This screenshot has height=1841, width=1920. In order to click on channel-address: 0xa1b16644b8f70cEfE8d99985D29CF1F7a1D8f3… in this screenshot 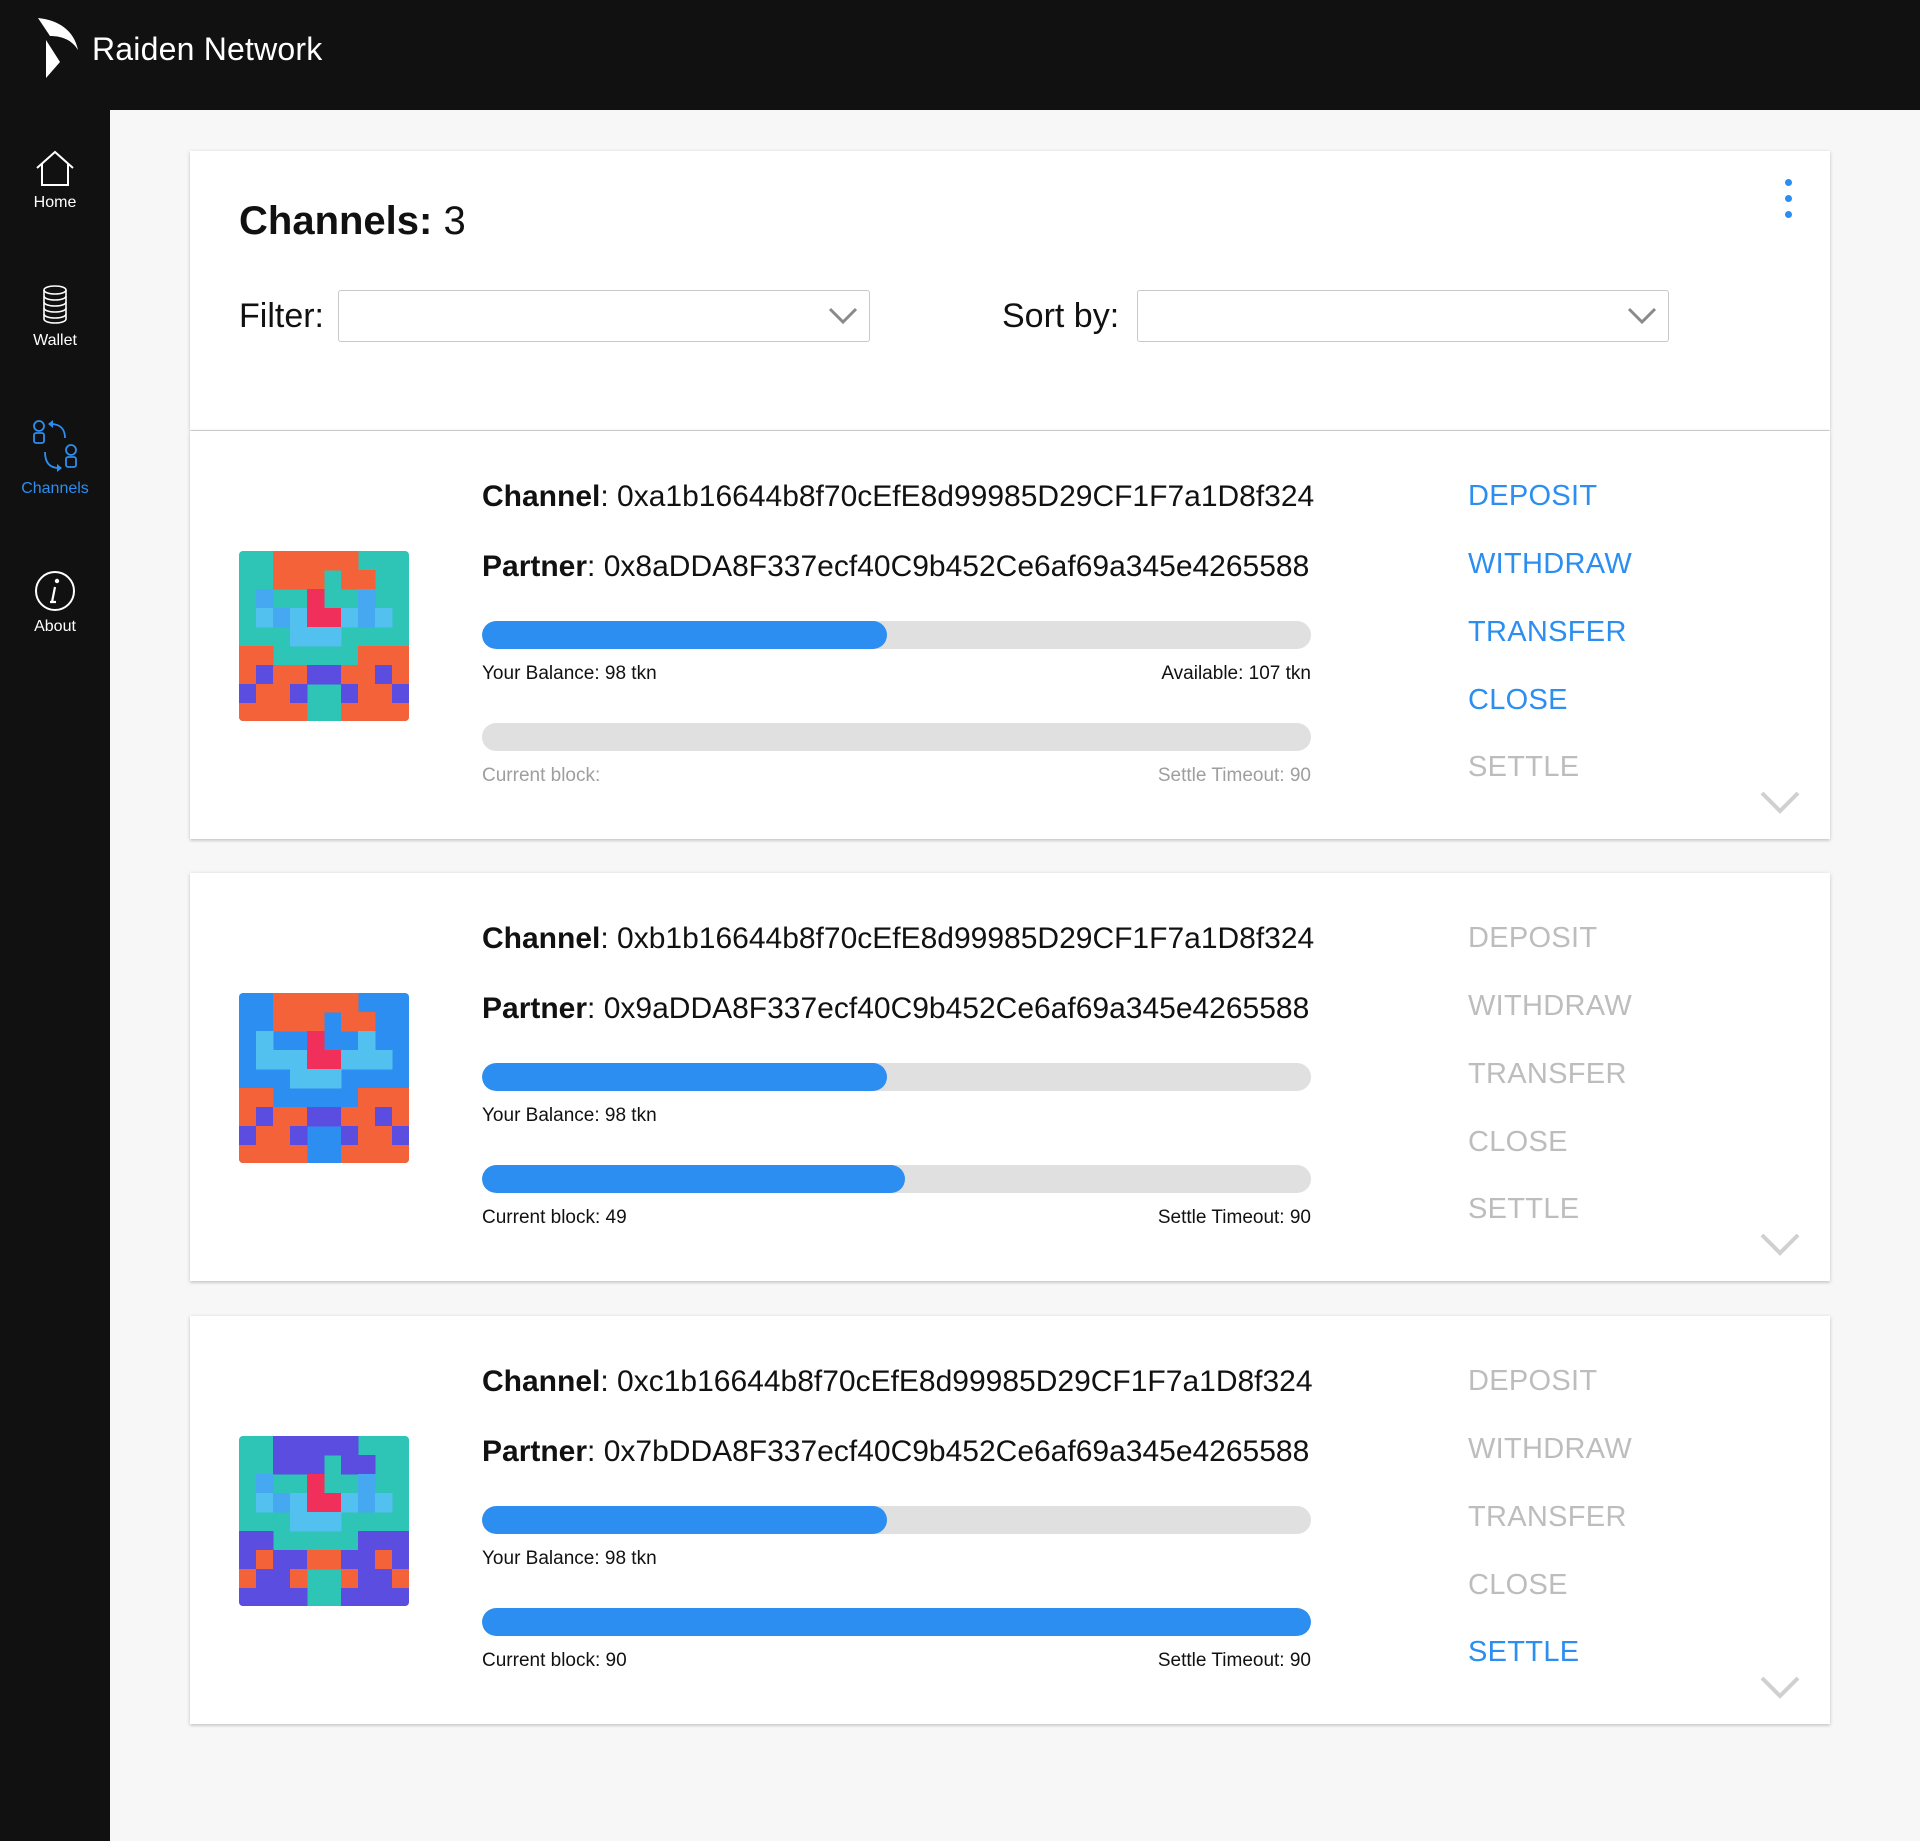, I will do `click(966, 496)`.